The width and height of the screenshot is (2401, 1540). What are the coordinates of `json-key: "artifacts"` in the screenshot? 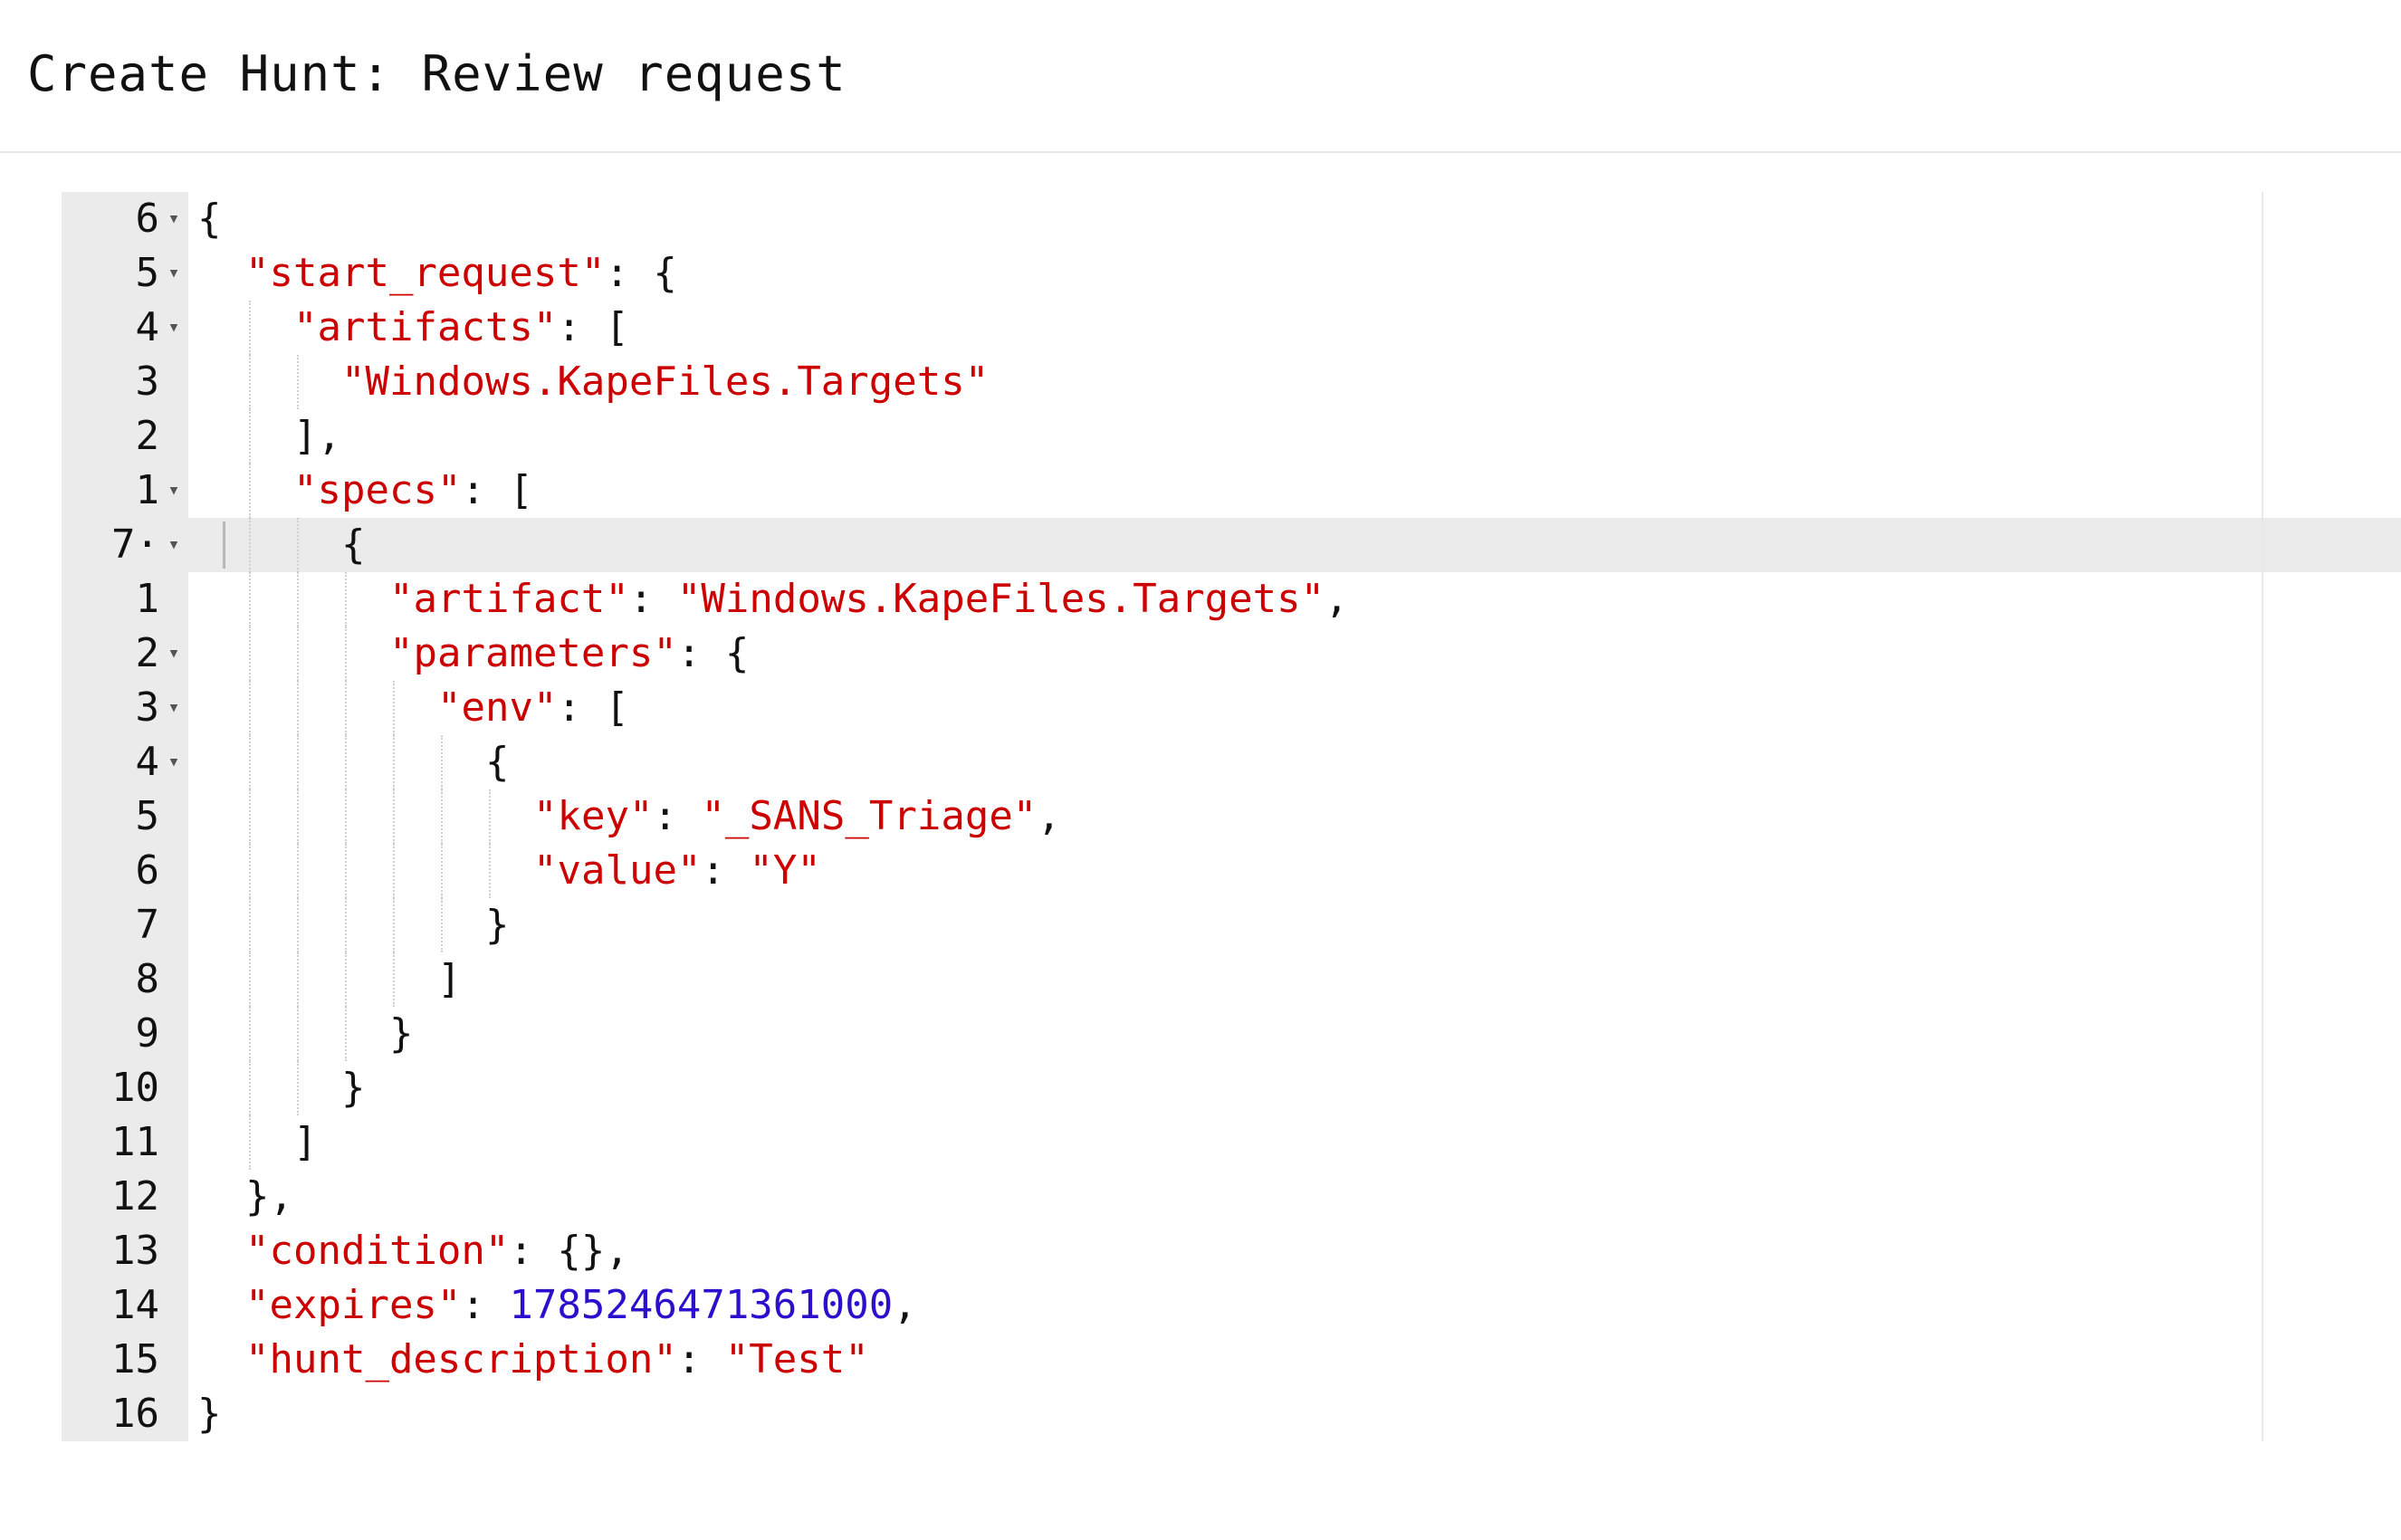 It's located at (425, 327).